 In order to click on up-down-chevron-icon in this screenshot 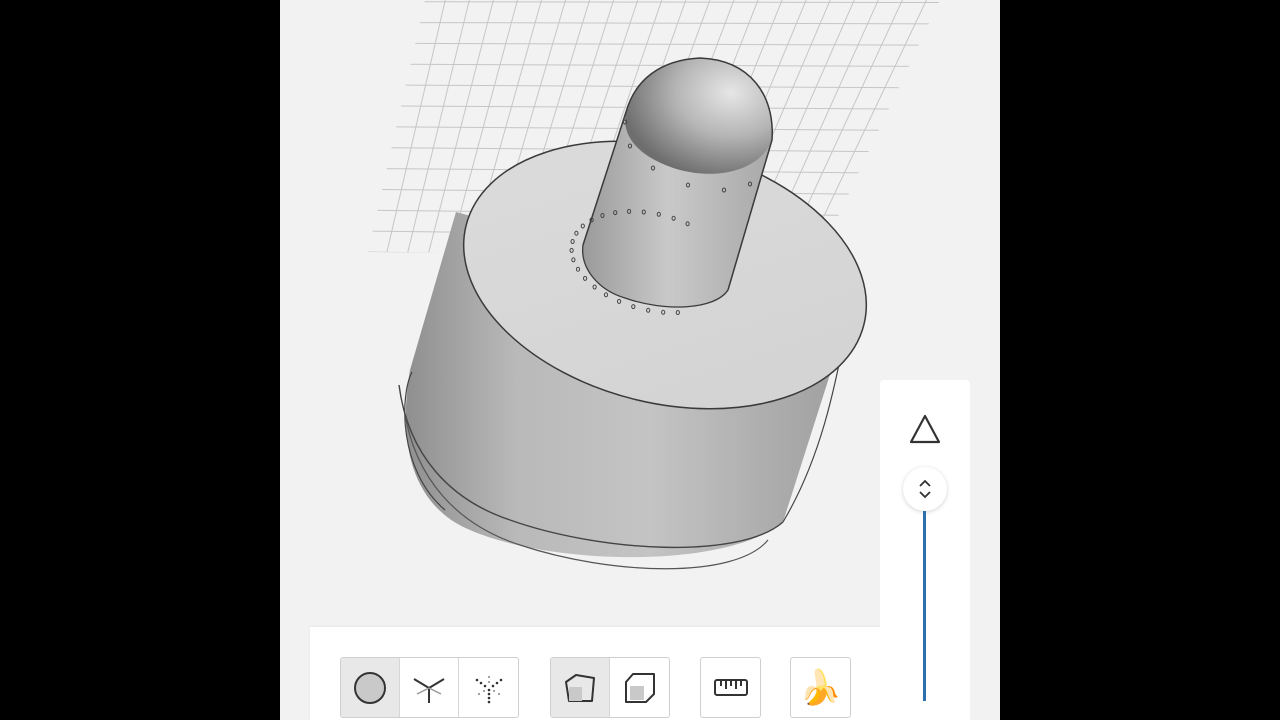, I will do `click(925, 489)`.